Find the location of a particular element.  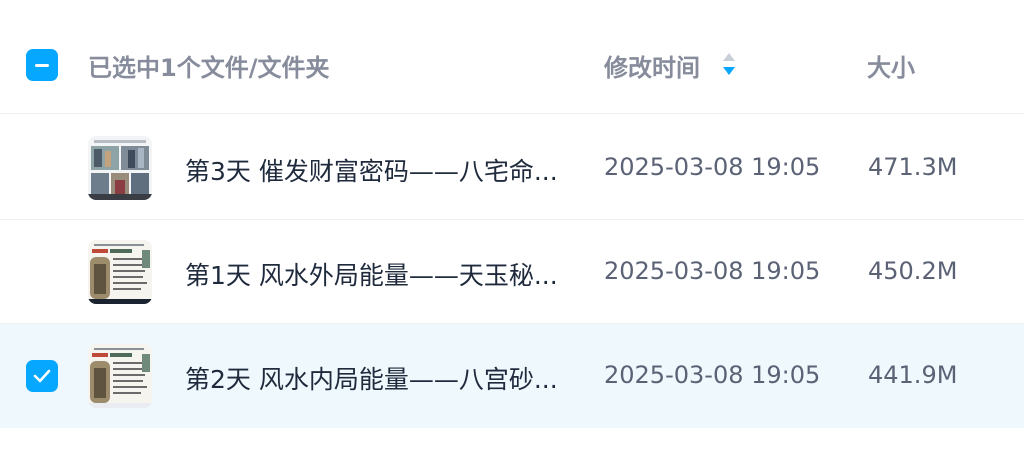

selection-count-label: 已选中1个文件/文件夹 is located at coordinates (209, 68).